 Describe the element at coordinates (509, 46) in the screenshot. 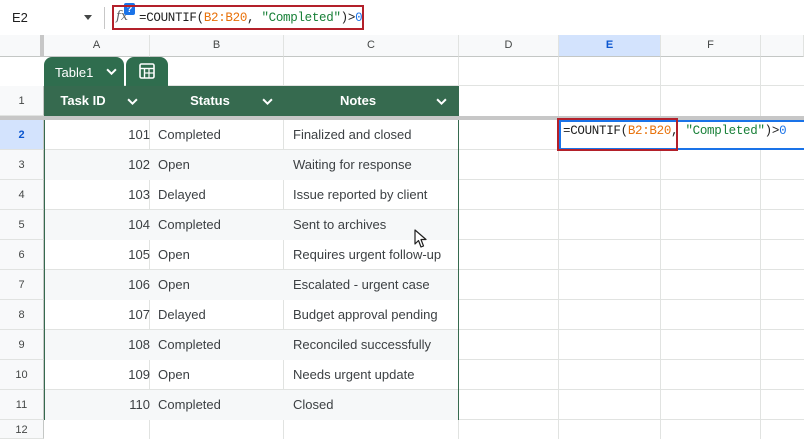

I see `column-header-d: D` at that location.